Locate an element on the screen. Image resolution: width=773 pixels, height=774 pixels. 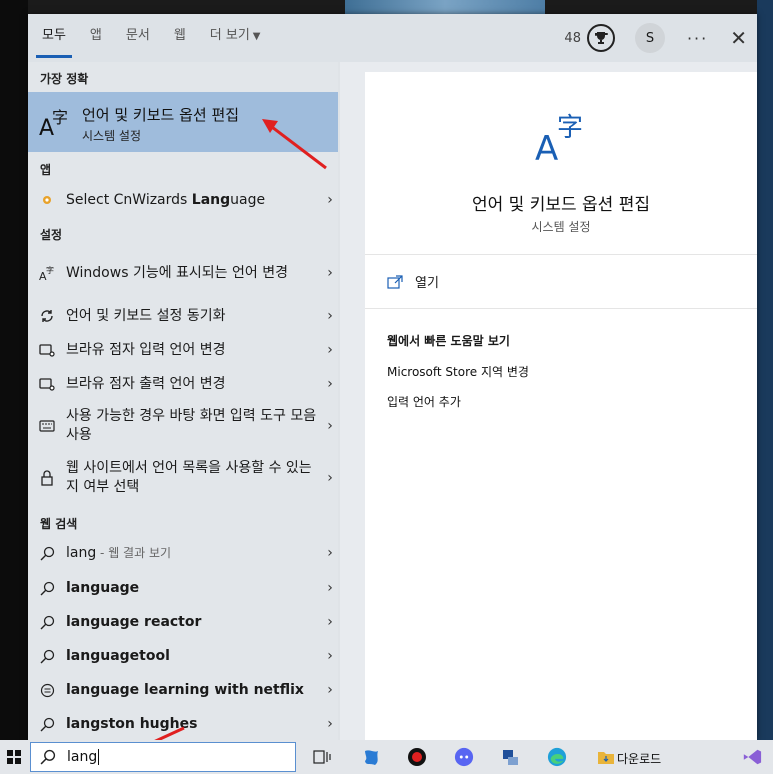
braille-icon is located at coordinates (47, 350).